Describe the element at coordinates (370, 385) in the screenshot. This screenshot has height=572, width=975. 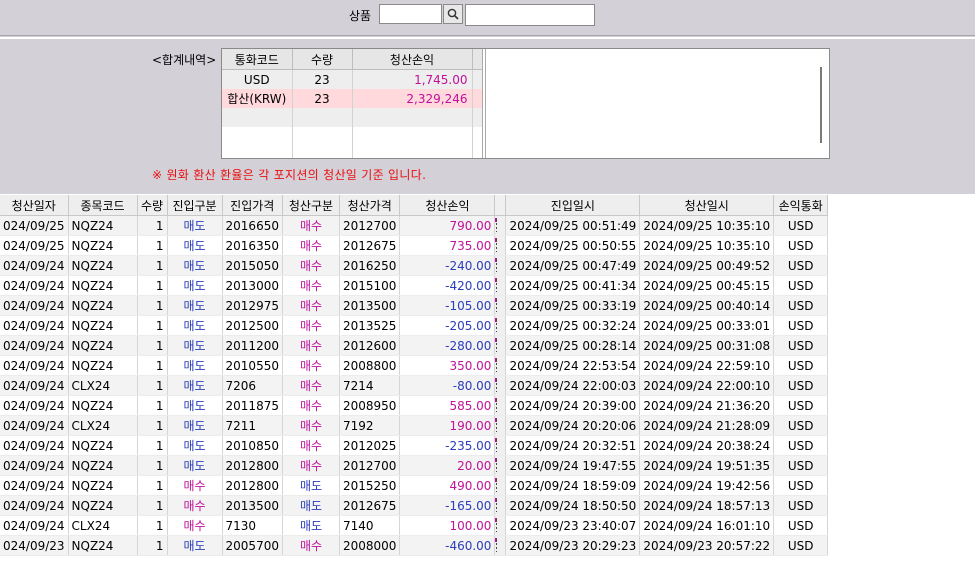
I see `cell-close-price: 7214` at that location.